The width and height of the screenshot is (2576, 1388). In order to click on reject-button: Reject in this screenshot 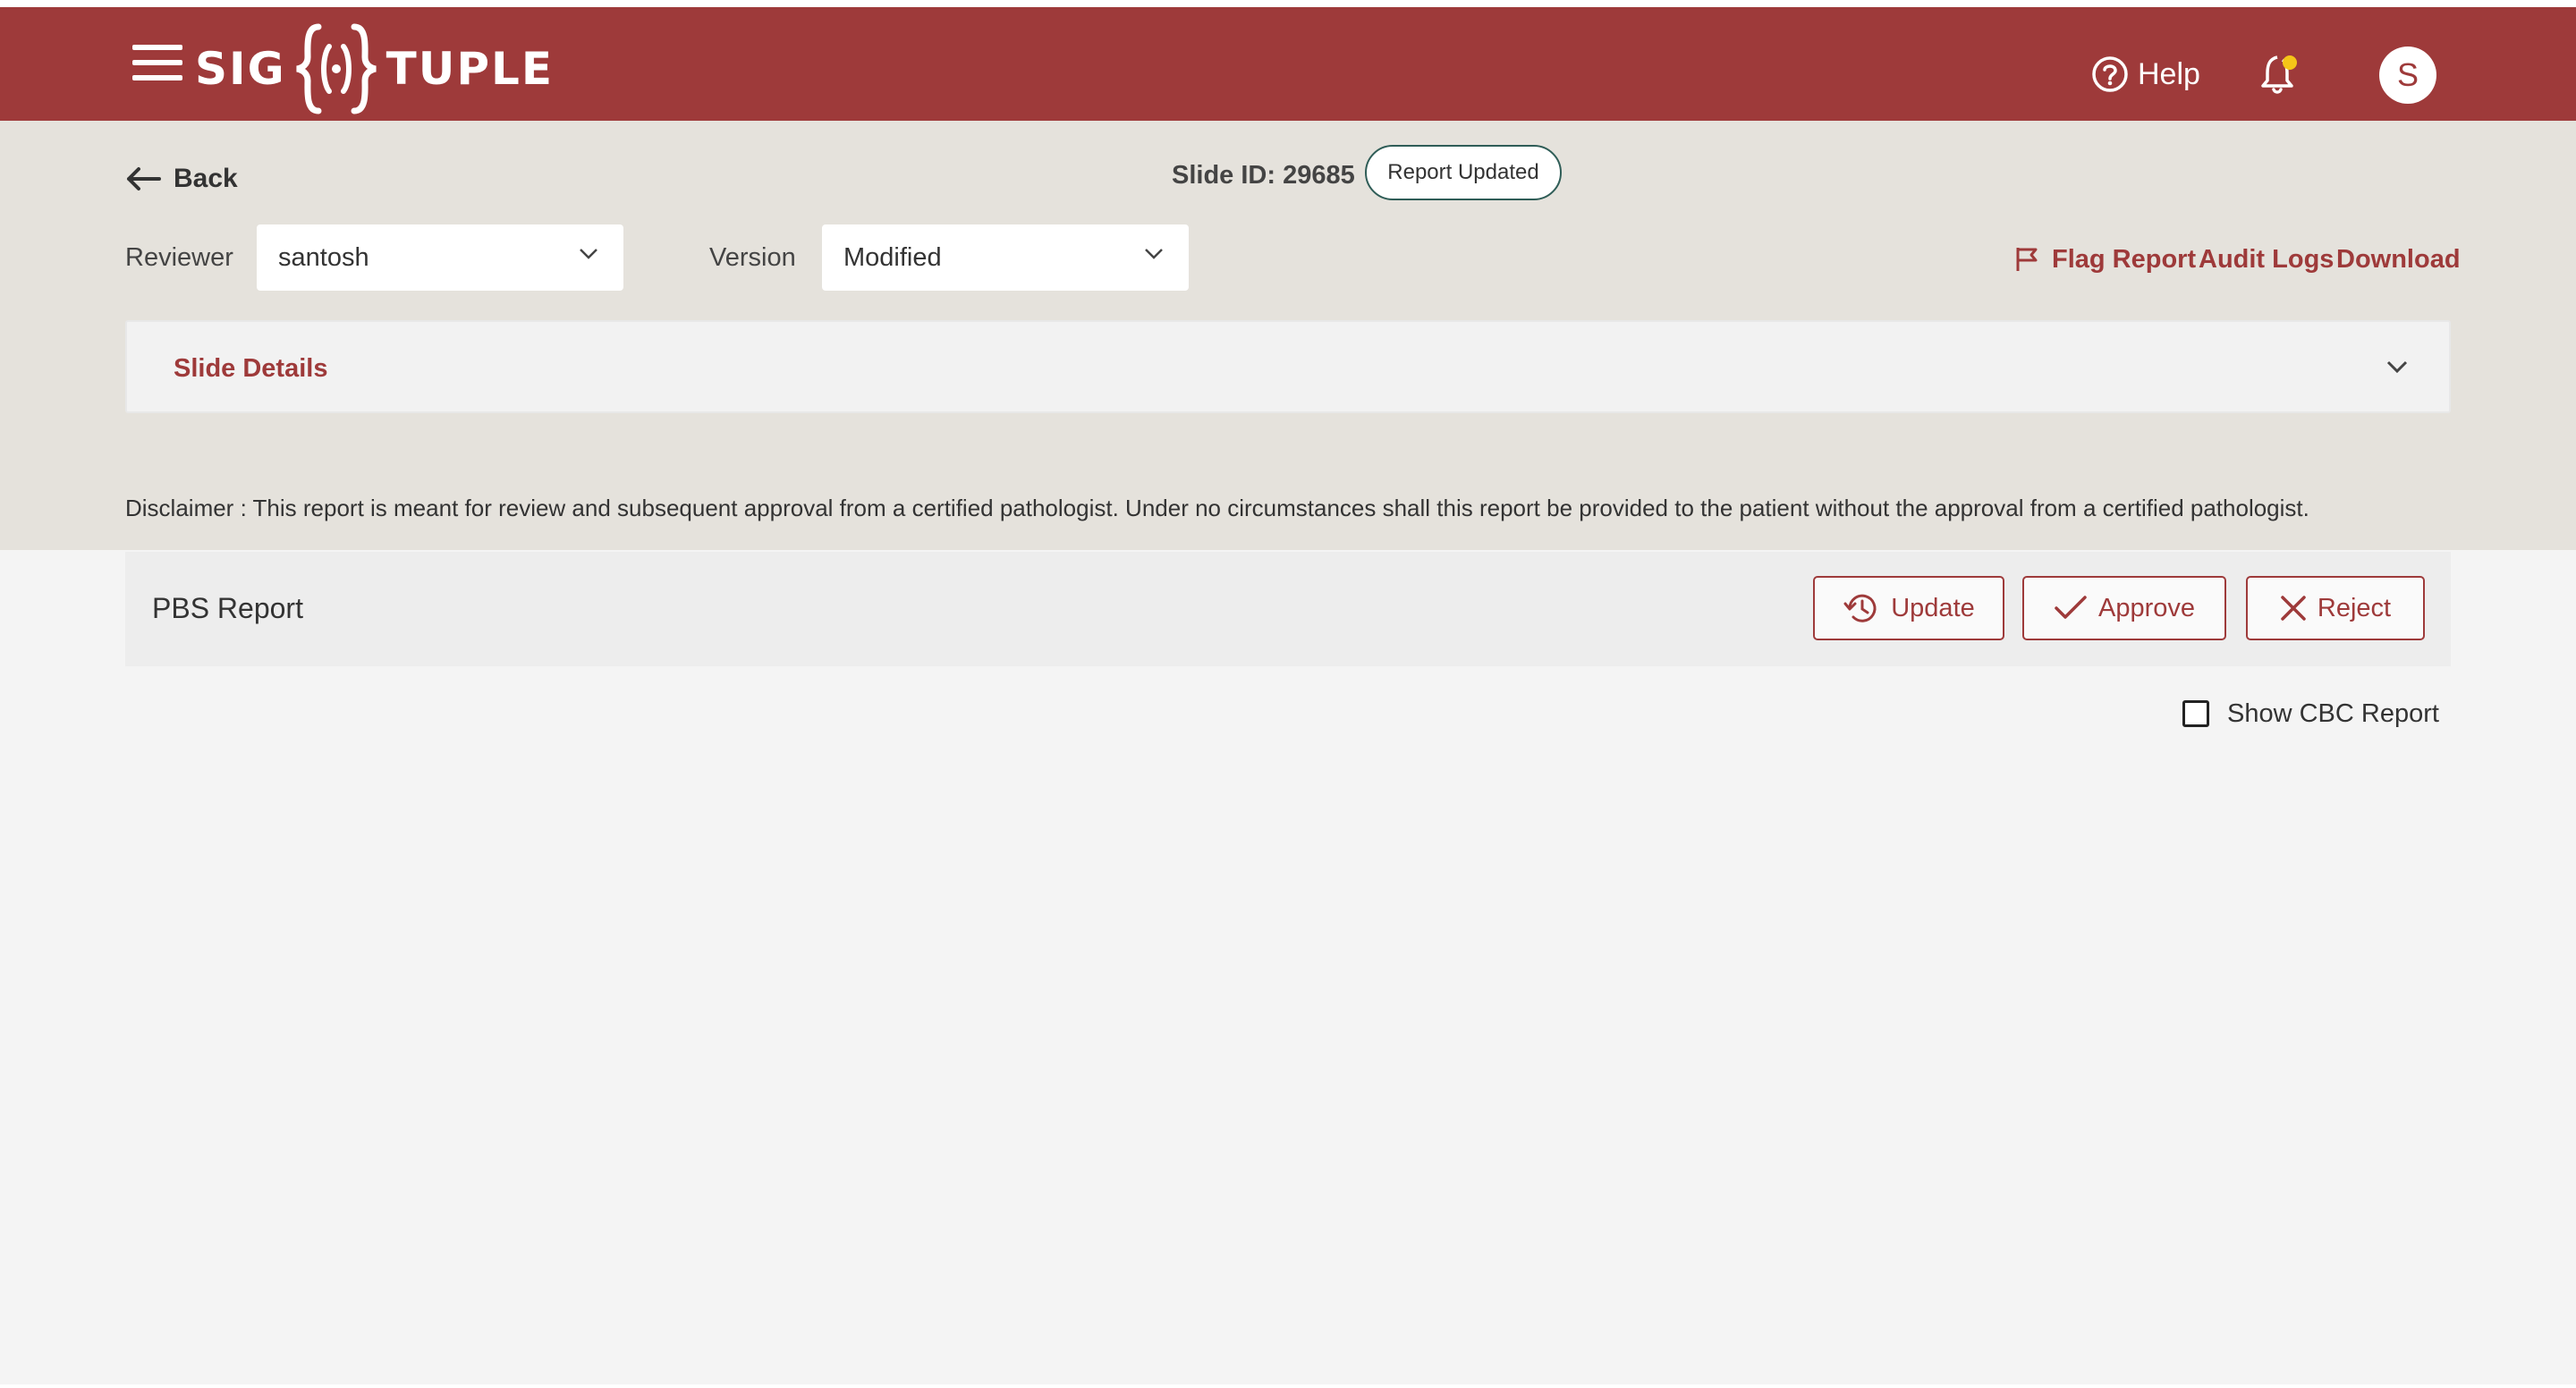, I will do `click(2335, 608)`.